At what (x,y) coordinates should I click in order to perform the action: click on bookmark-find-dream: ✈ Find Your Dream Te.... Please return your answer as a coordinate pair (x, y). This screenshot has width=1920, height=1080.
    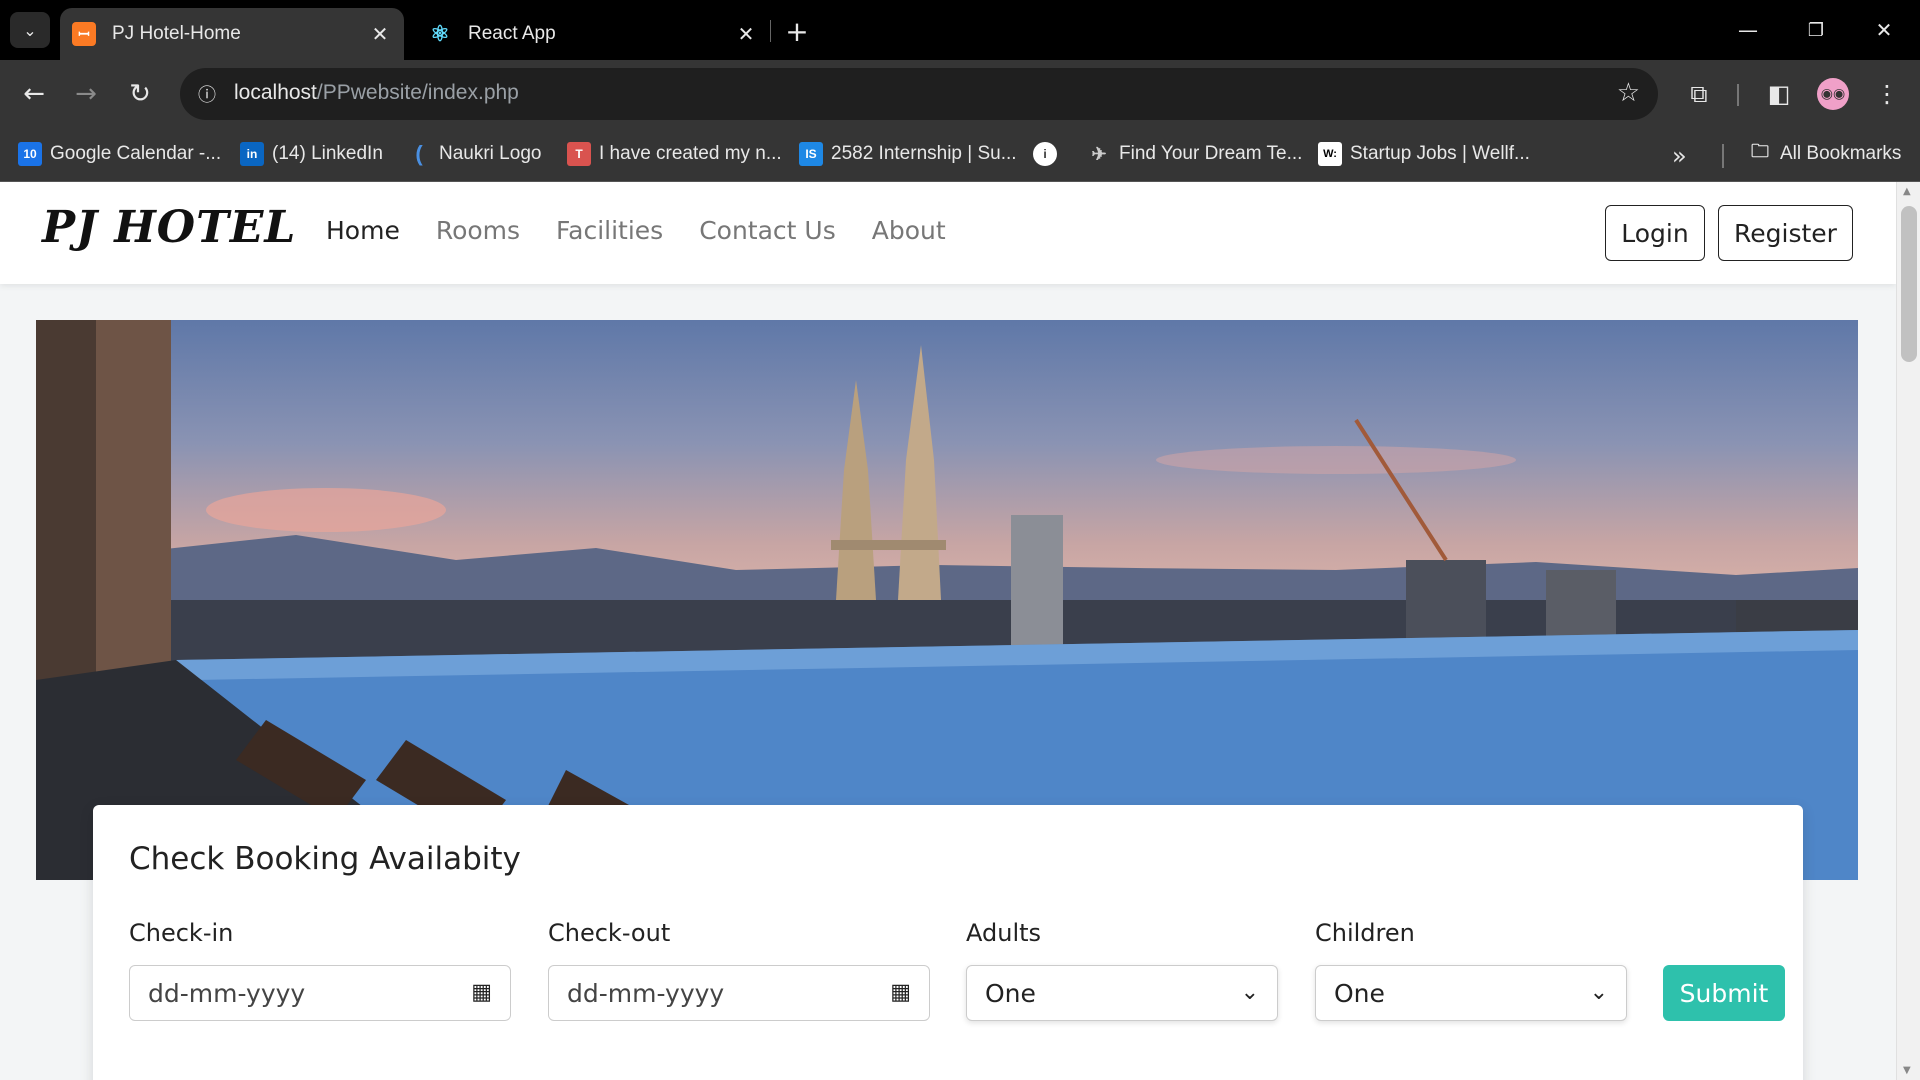
    Looking at the image, I should click on (1194, 154).